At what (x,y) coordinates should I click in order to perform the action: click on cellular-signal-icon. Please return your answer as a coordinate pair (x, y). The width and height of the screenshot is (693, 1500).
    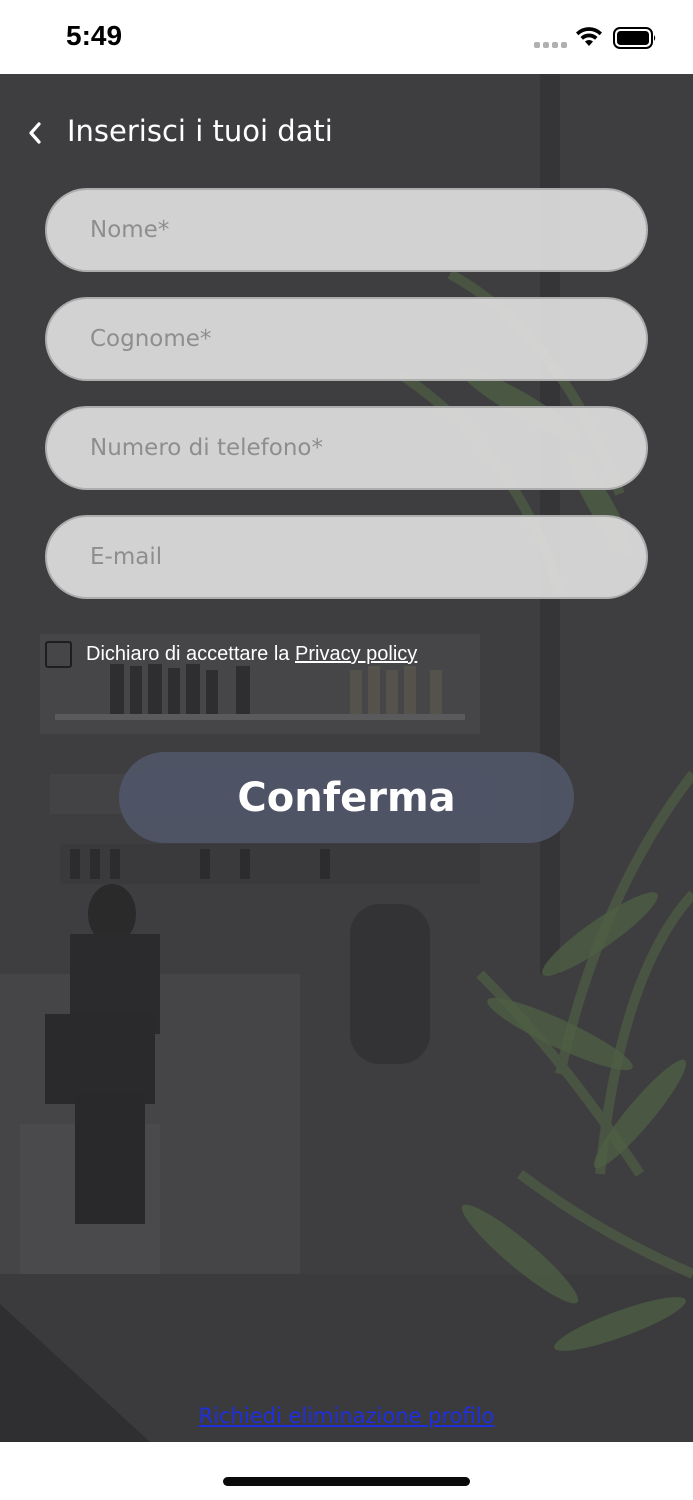
    Looking at the image, I should click on (550, 45).